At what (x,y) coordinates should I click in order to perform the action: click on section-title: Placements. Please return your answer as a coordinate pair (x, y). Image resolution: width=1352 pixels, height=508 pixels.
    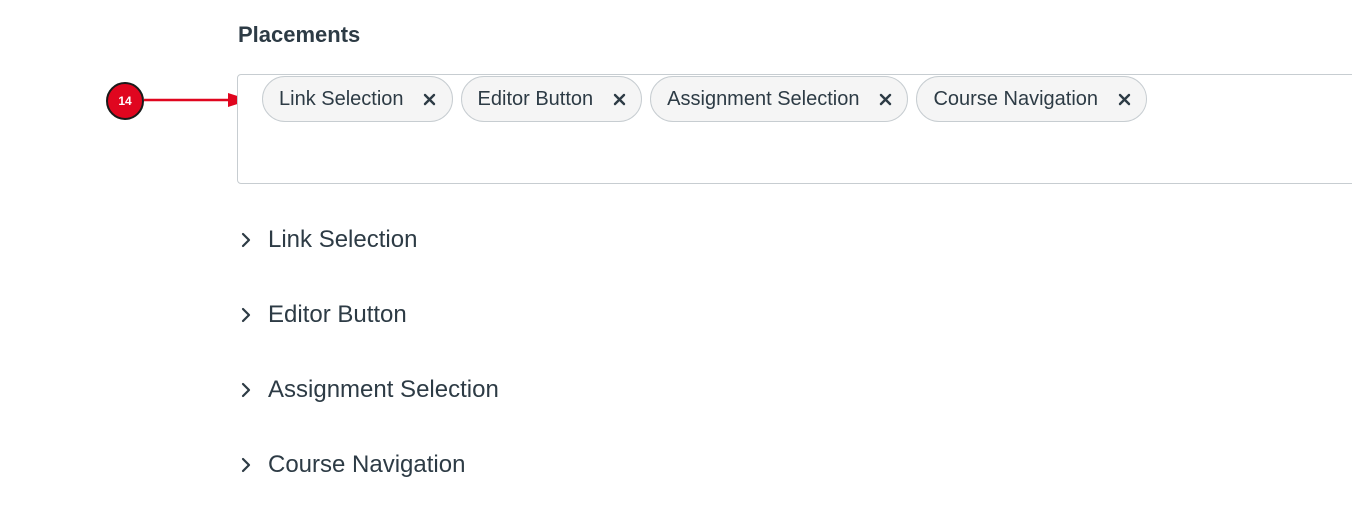
    Looking at the image, I should click on (299, 34).